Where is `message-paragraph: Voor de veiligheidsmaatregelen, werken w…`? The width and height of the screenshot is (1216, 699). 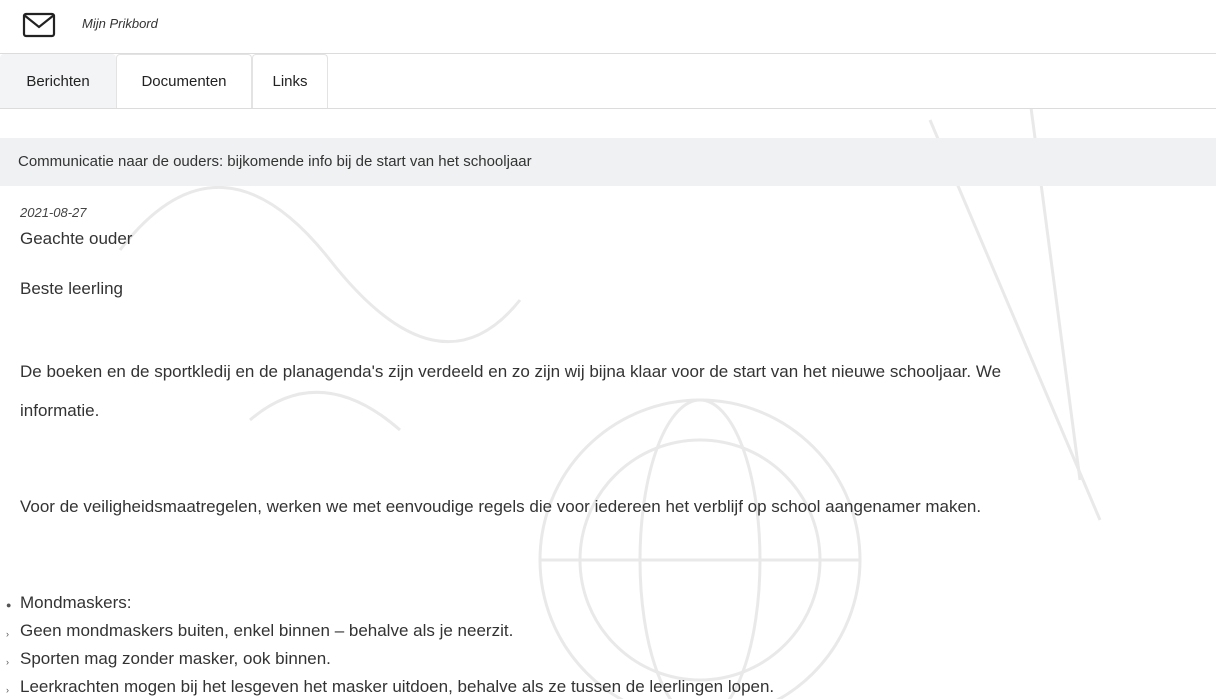
message-paragraph: Voor de veiligheidsmaatregelen, werken w… is located at coordinates (501, 506).